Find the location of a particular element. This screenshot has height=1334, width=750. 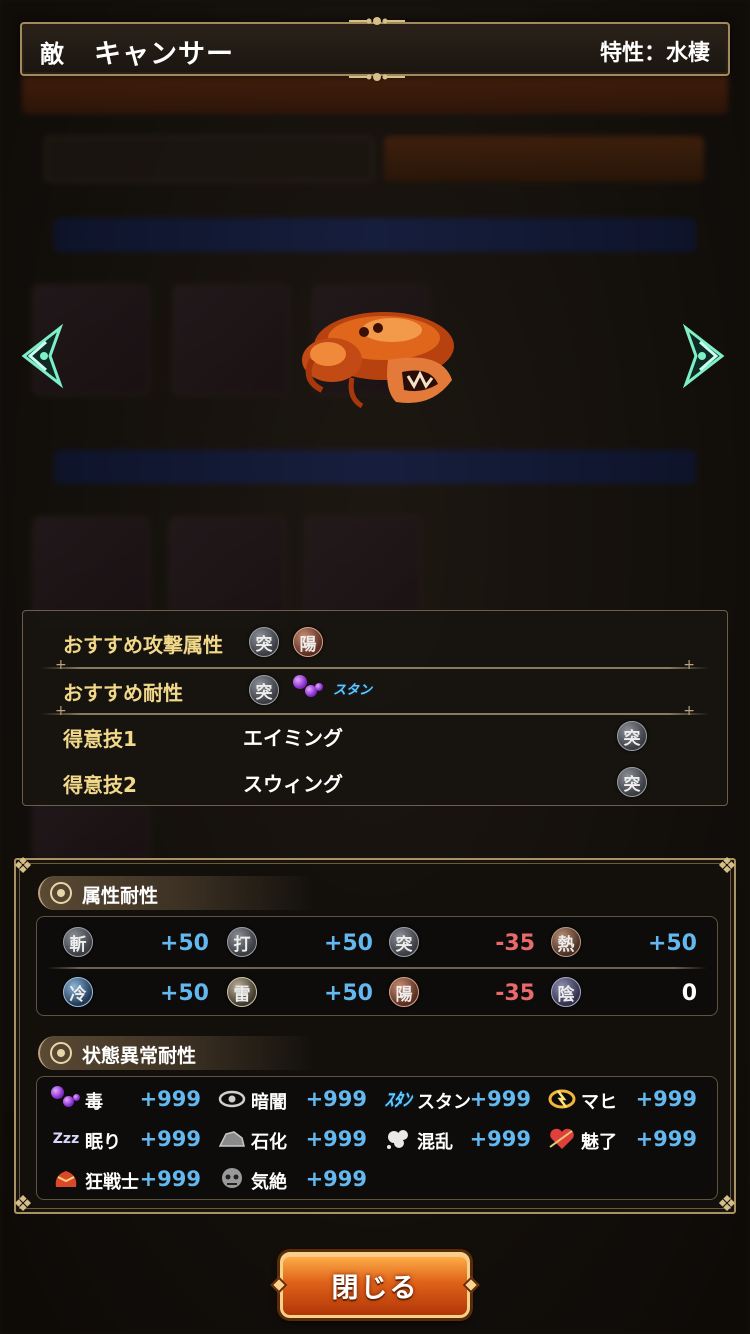

faint-icon is located at coordinates (232, 1179).